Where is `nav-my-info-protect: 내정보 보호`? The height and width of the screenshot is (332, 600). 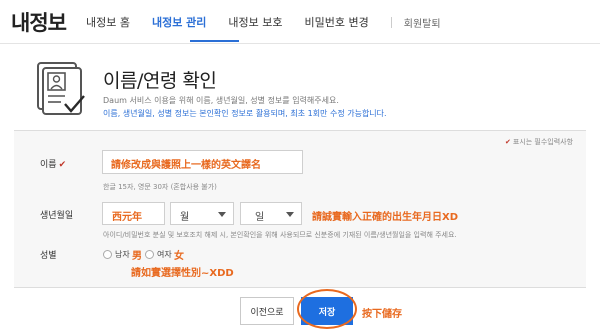
nav-my-info-protect: 내정보 보호 is located at coordinates (255, 22).